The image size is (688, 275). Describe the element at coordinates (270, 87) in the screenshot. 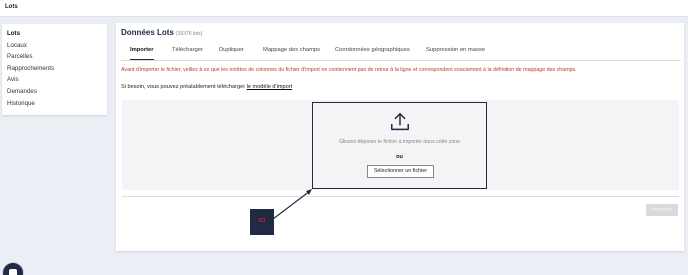

I see `template-link: le modèle d'import` at that location.